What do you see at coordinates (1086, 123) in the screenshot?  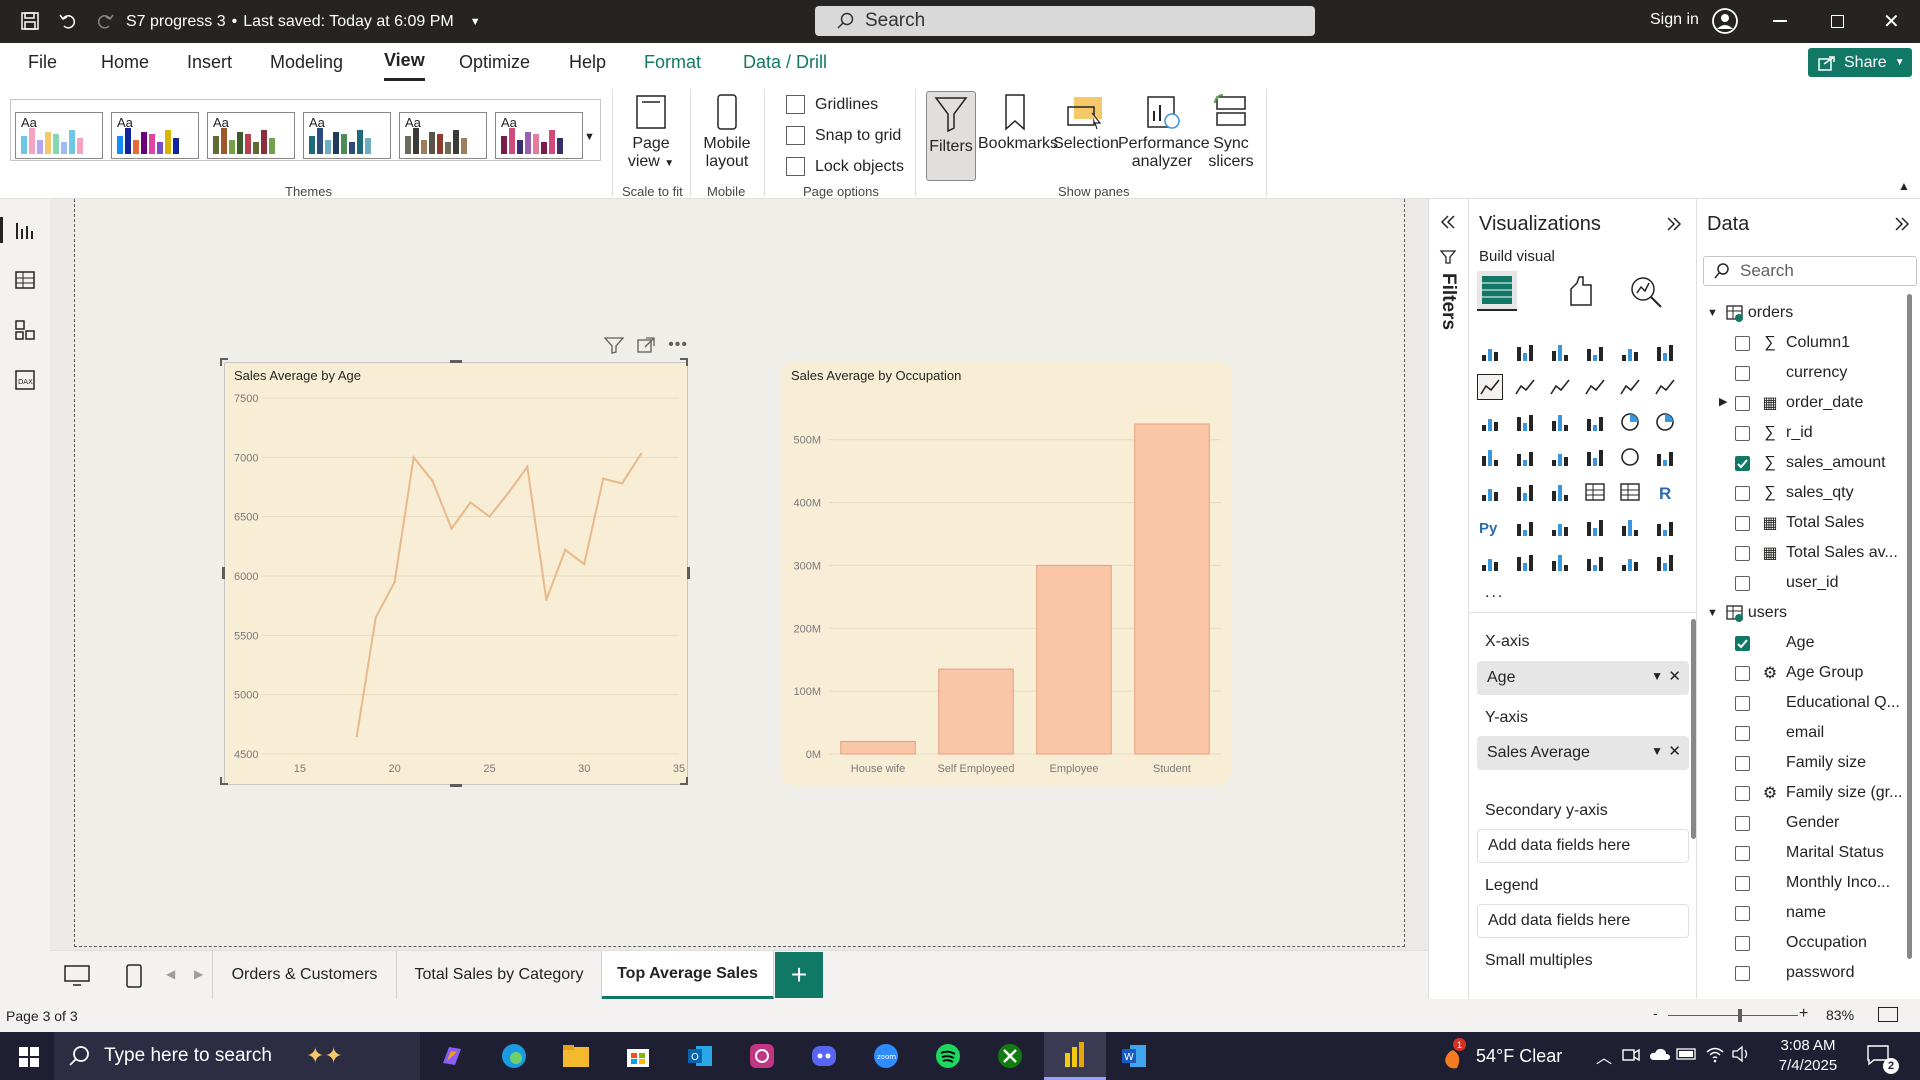 I see `selection-pane-button: Selection` at bounding box center [1086, 123].